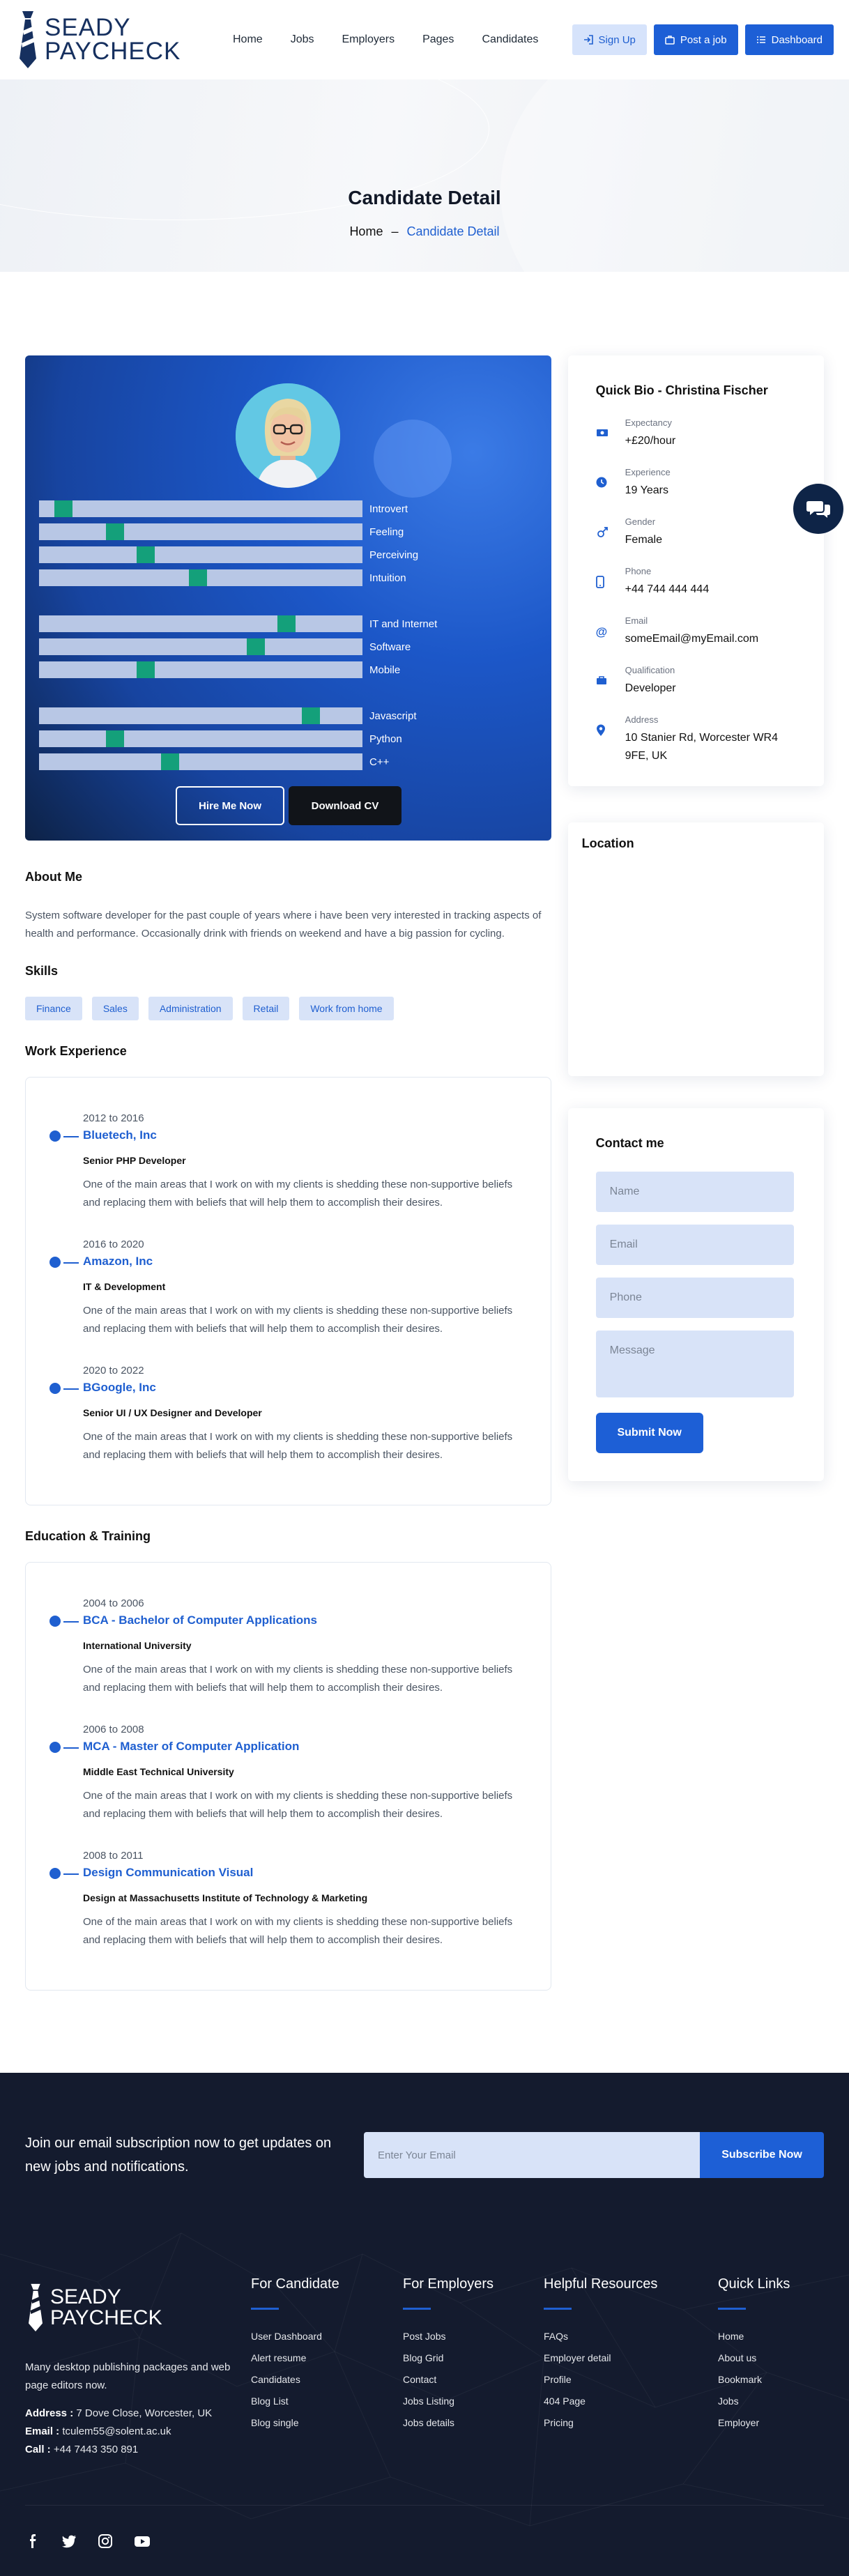  I want to click on footer-link: User Dashboard, so click(327, 2336).